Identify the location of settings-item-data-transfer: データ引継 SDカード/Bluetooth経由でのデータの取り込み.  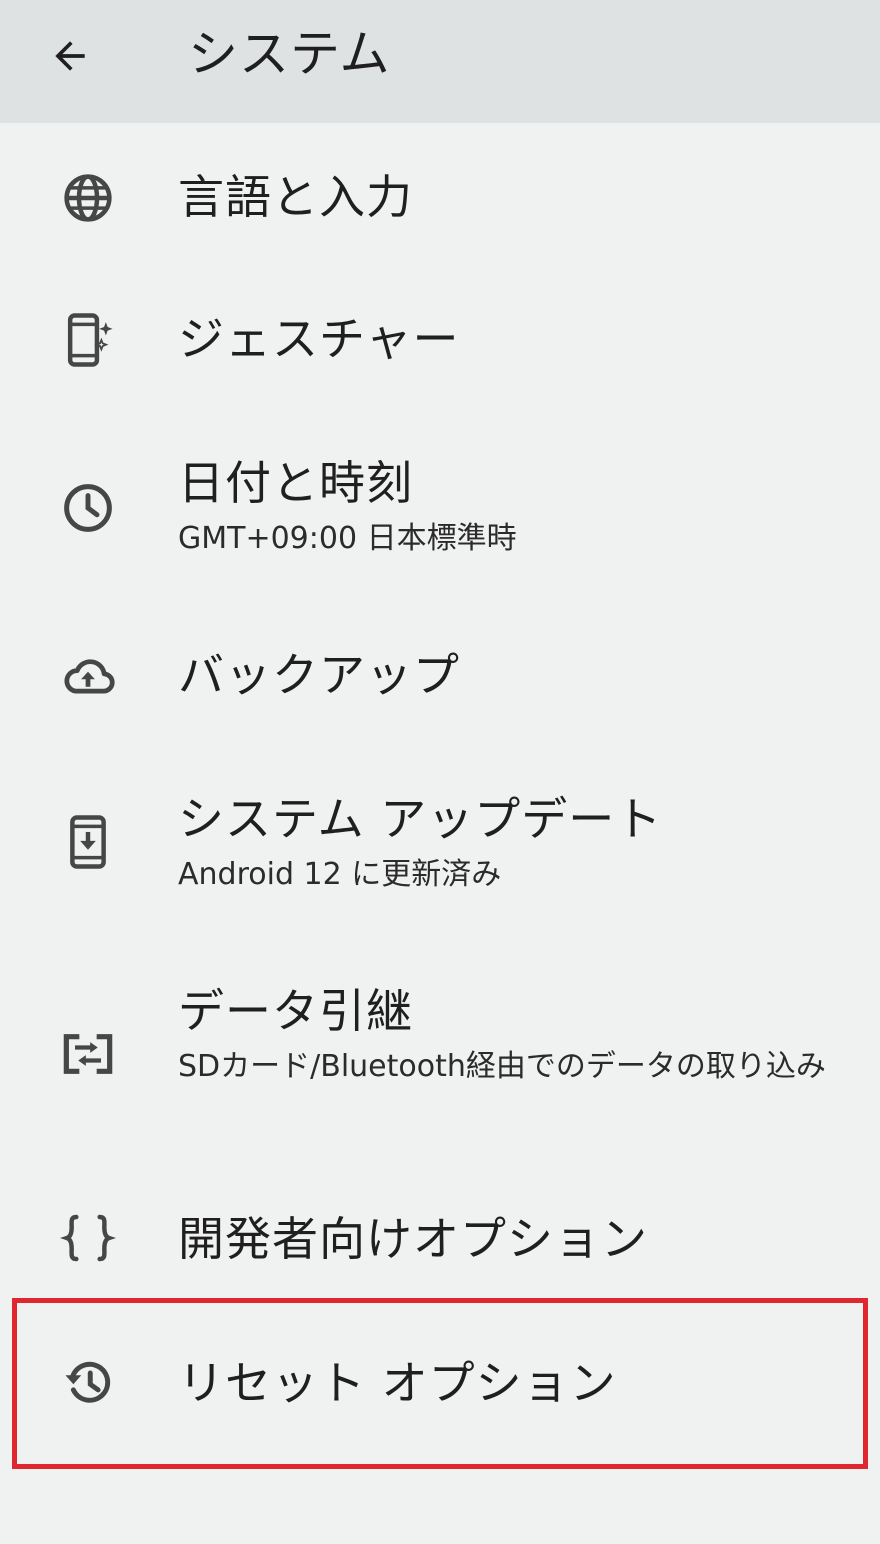
(440, 1055).